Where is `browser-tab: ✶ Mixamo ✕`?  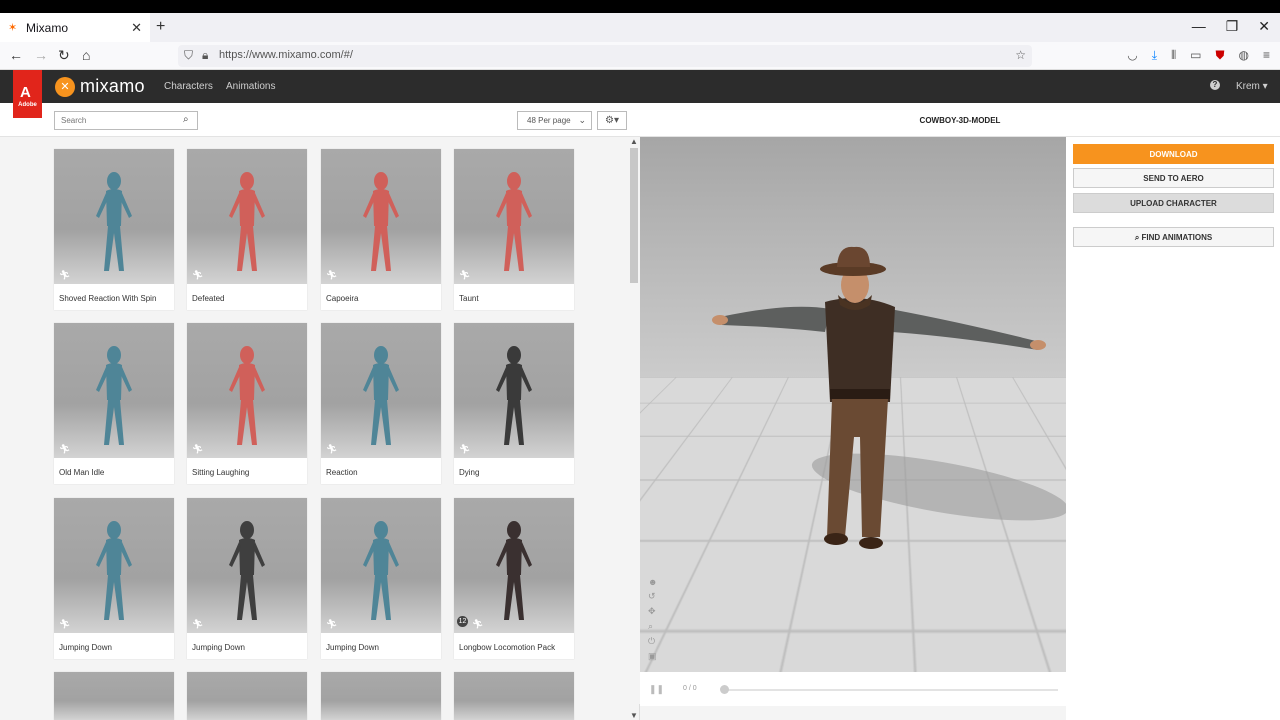
browser-tab: ✶ Mixamo ✕ is located at coordinates (75, 27).